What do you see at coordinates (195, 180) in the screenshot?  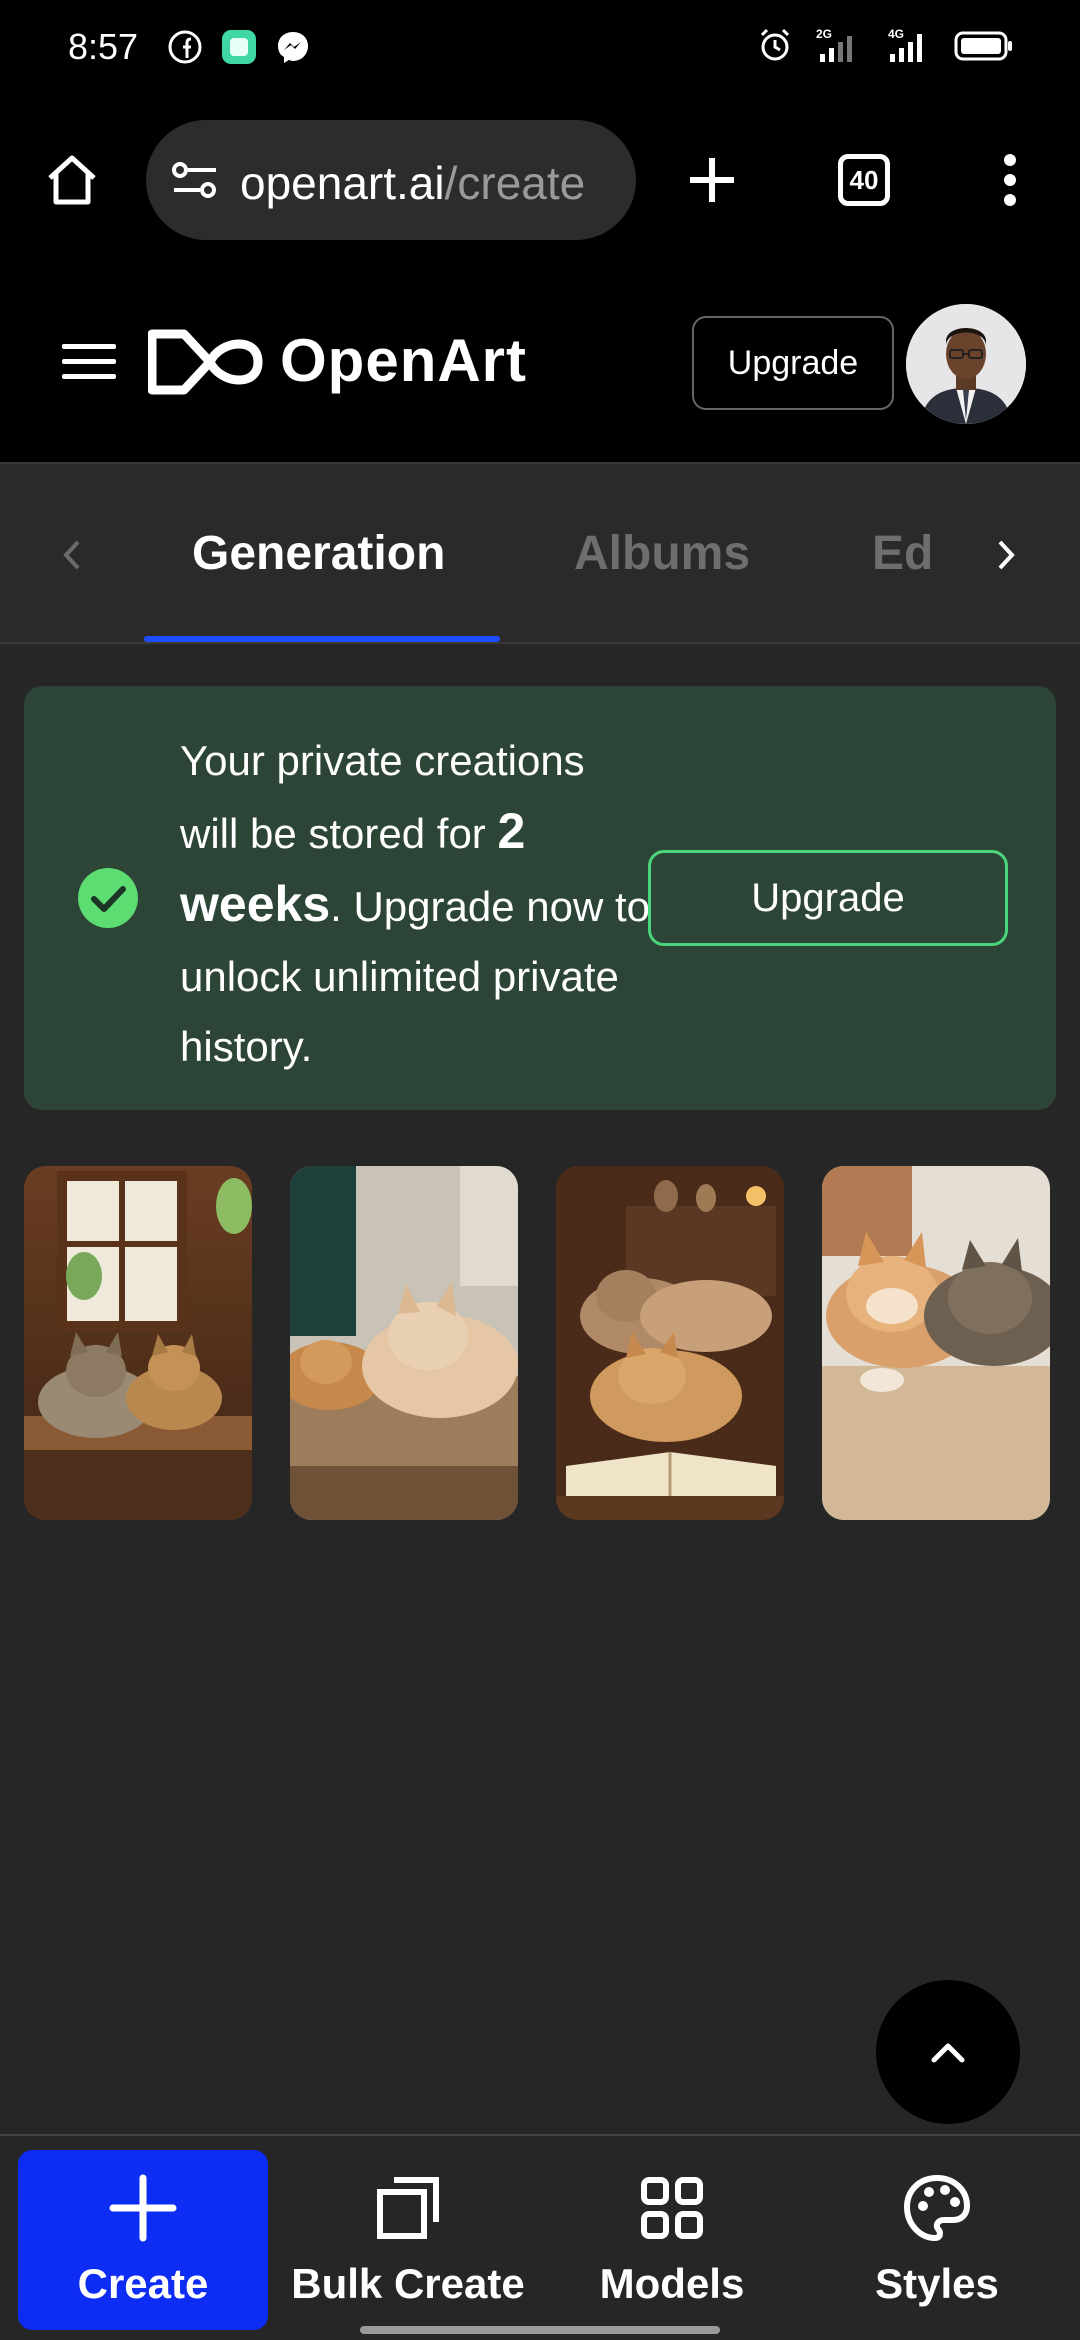 I see `site-settings-icon` at bounding box center [195, 180].